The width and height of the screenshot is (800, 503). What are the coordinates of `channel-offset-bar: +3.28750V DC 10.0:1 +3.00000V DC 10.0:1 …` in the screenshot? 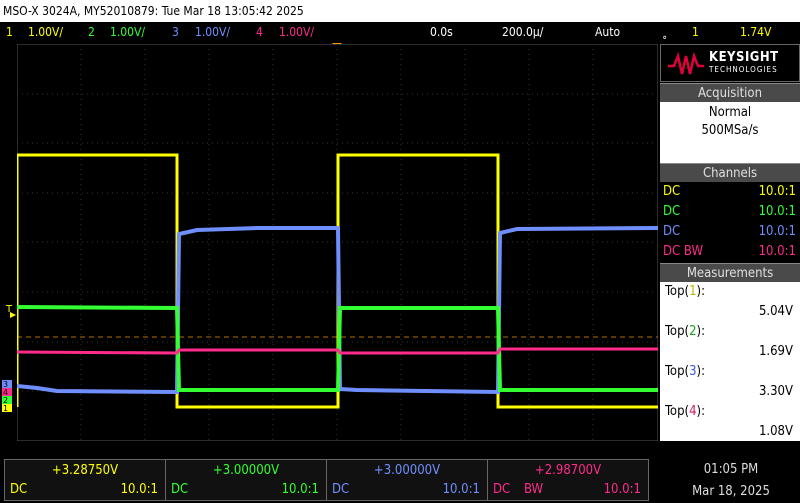 It's located at (400, 479).